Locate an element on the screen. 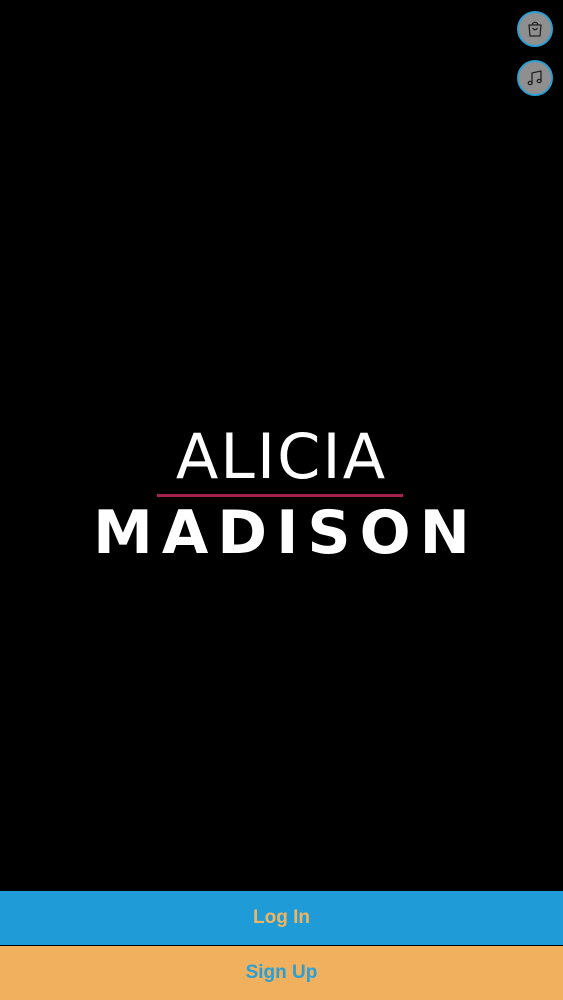 The width and height of the screenshot is (563, 1000). shopping-bag-icon is located at coordinates (535, 29).